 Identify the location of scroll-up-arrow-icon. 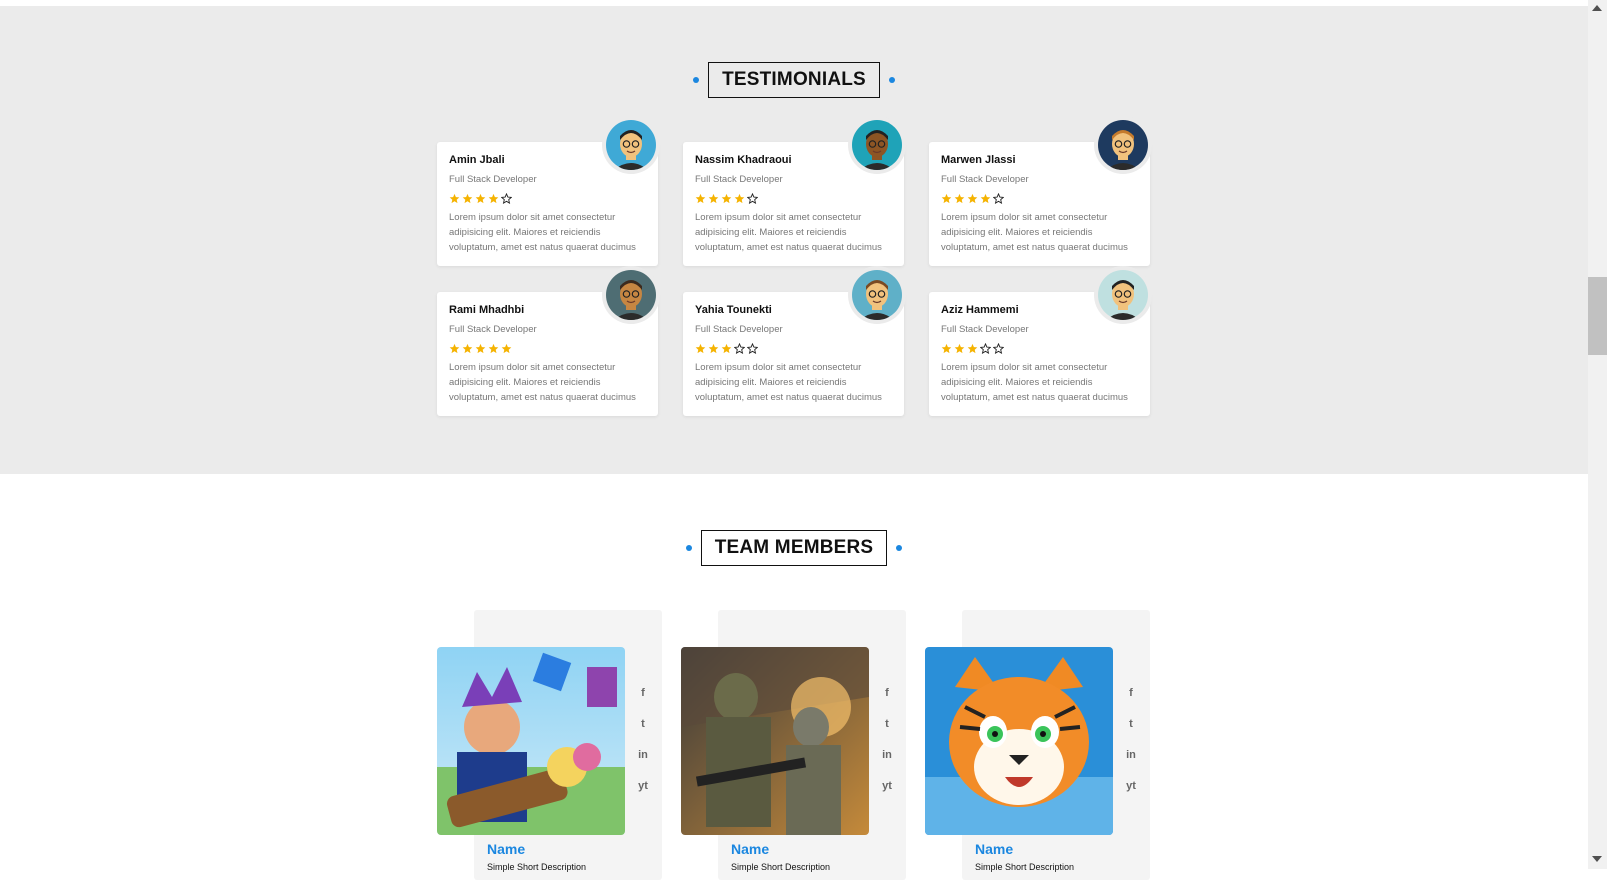
(1597, 8).